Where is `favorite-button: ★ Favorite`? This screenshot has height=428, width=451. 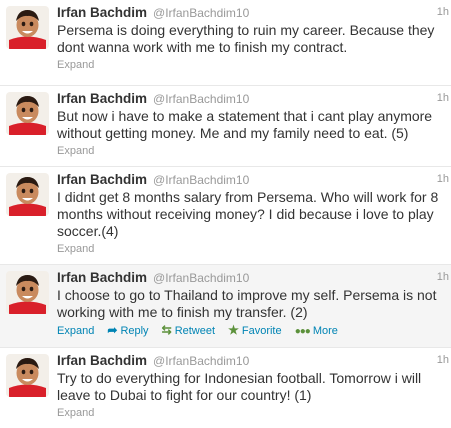
favorite-button: ★ Favorite is located at coordinates (255, 331).